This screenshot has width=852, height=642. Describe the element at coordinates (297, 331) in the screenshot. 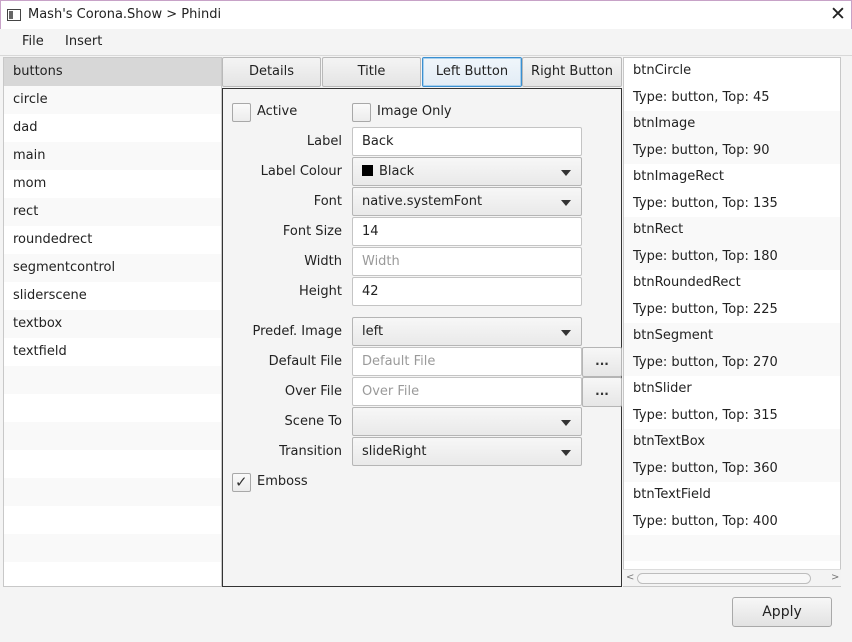

I see `predef-image-label: Predef. Image` at that location.